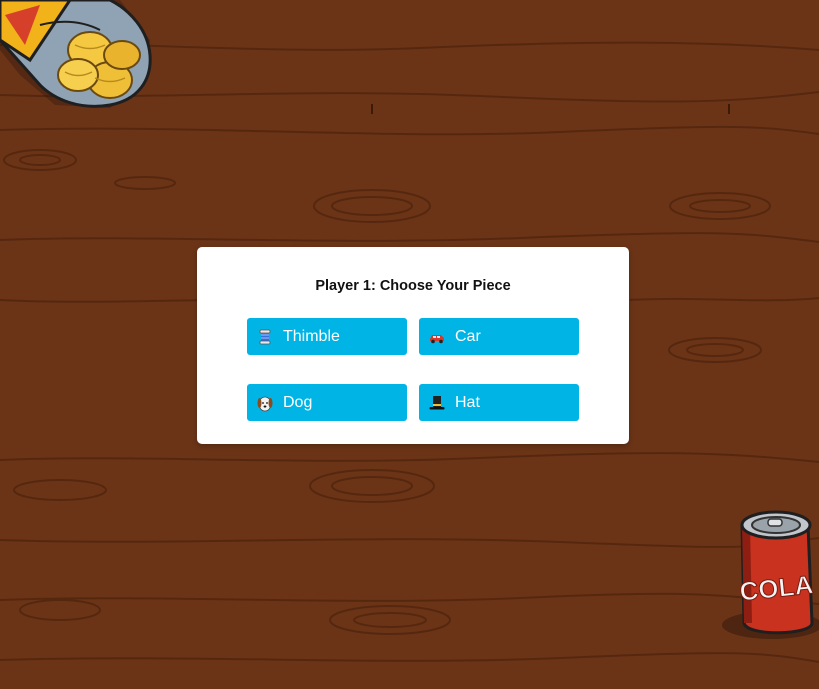 The height and width of the screenshot is (689, 819). I want to click on car-icon, so click(437, 337).